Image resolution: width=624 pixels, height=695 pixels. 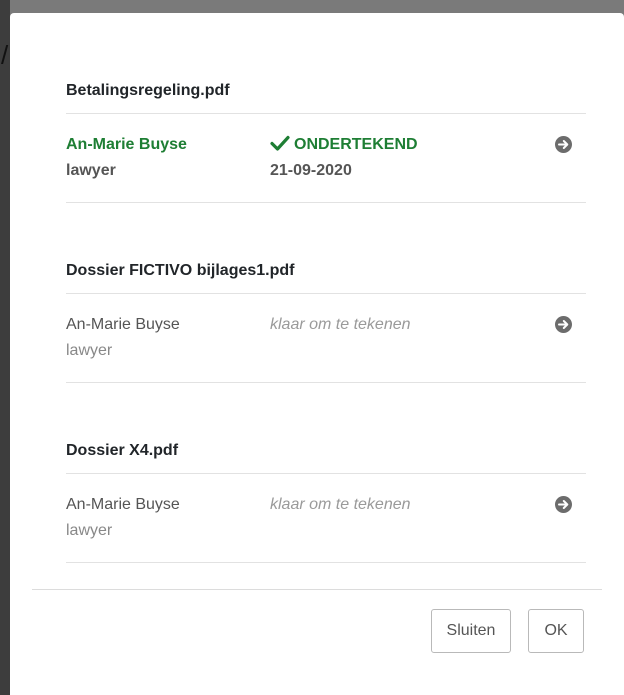 What do you see at coordinates (280, 143) in the screenshot?
I see `check-icon` at bounding box center [280, 143].